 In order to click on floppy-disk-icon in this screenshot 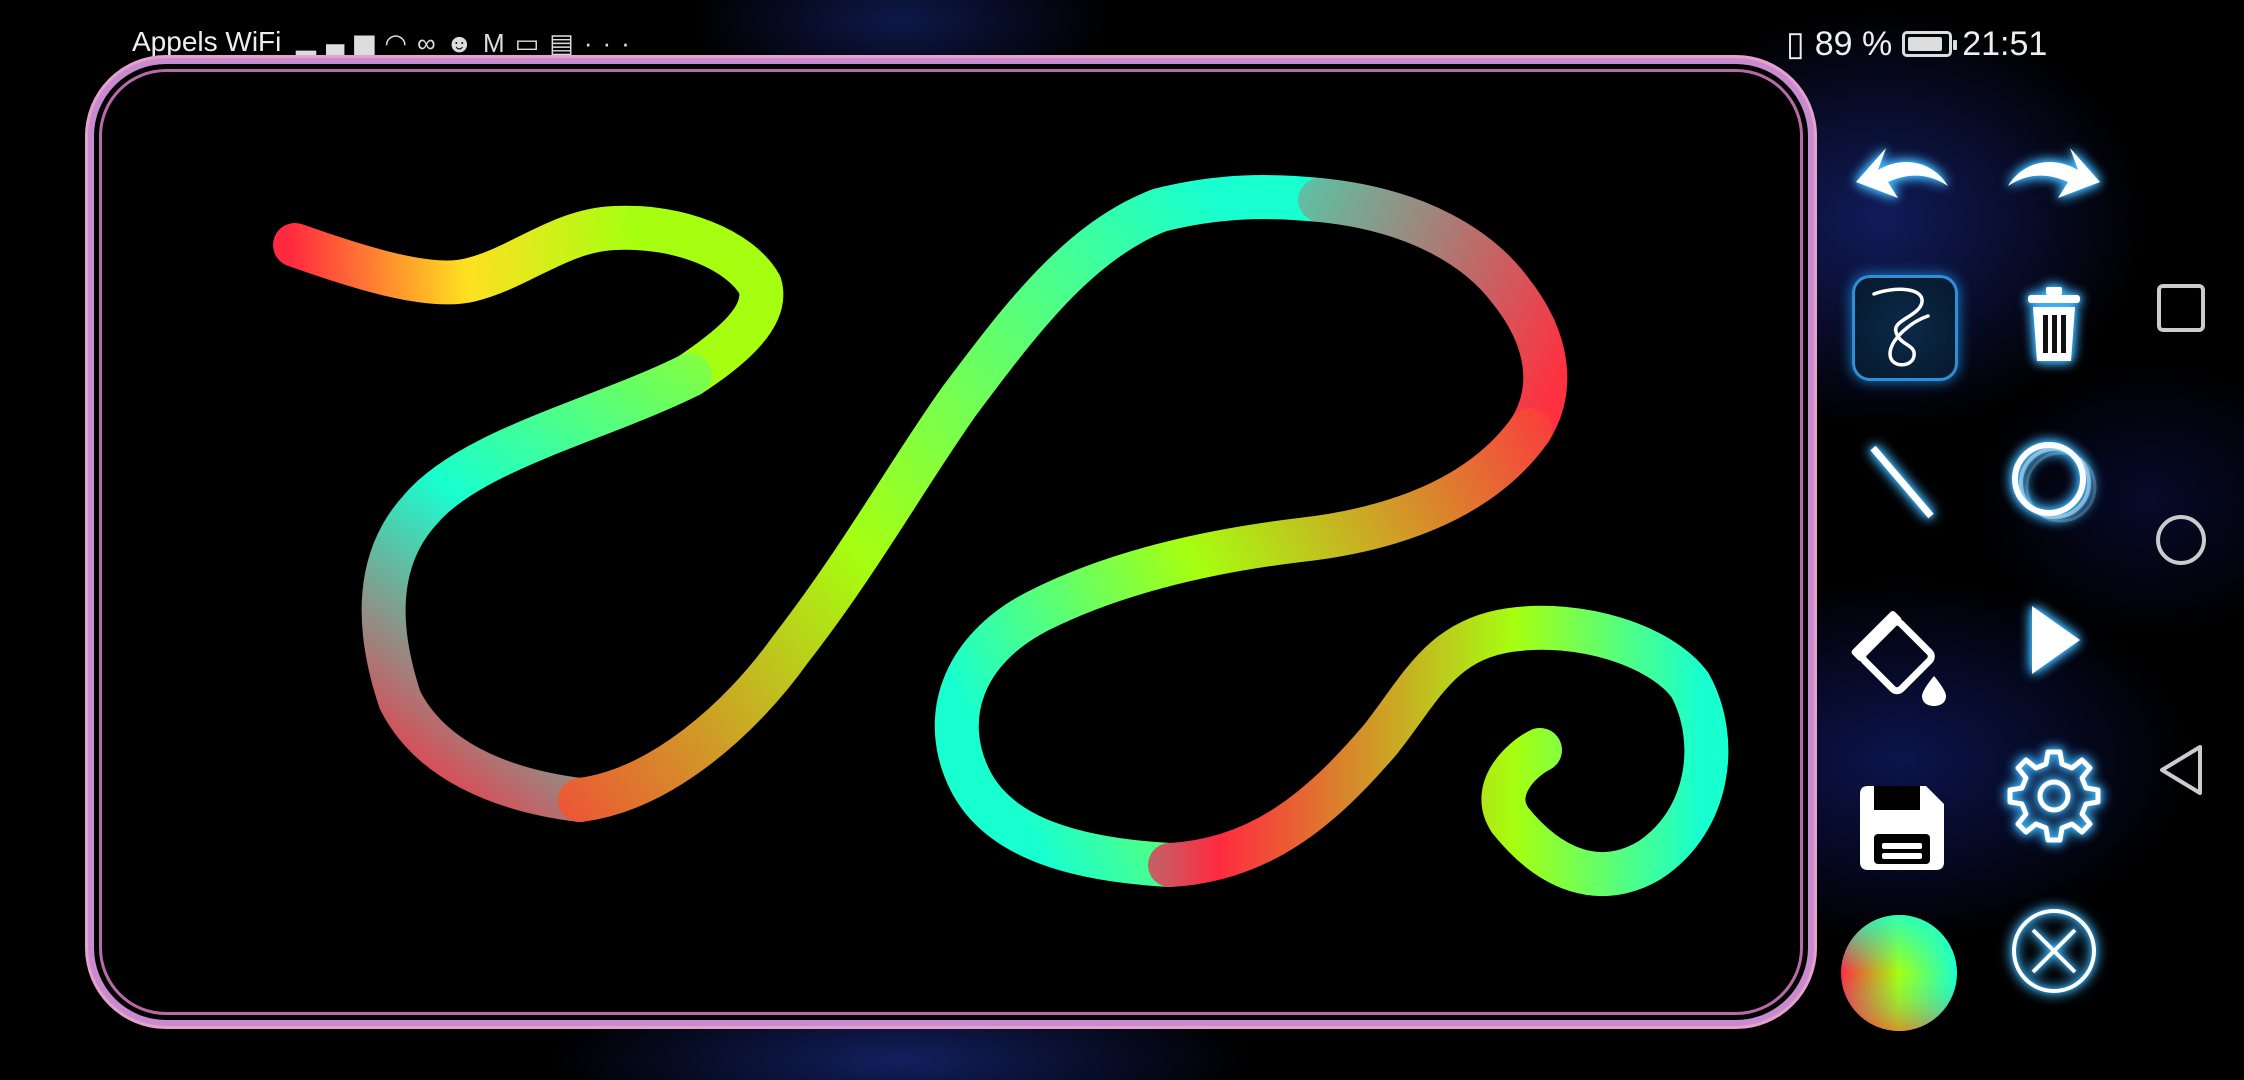, I will do `click(1902, 828)`.